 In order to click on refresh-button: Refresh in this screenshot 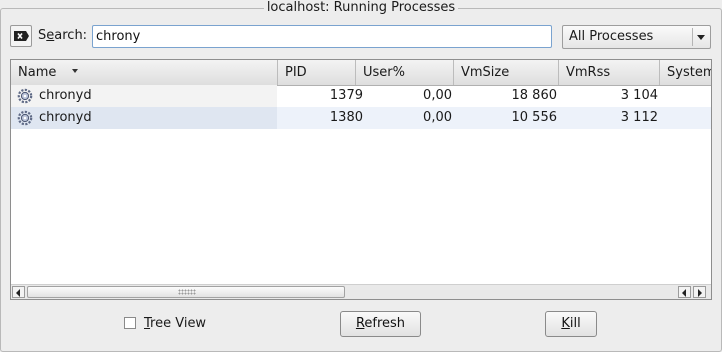, I will do `click(380, 324)`.